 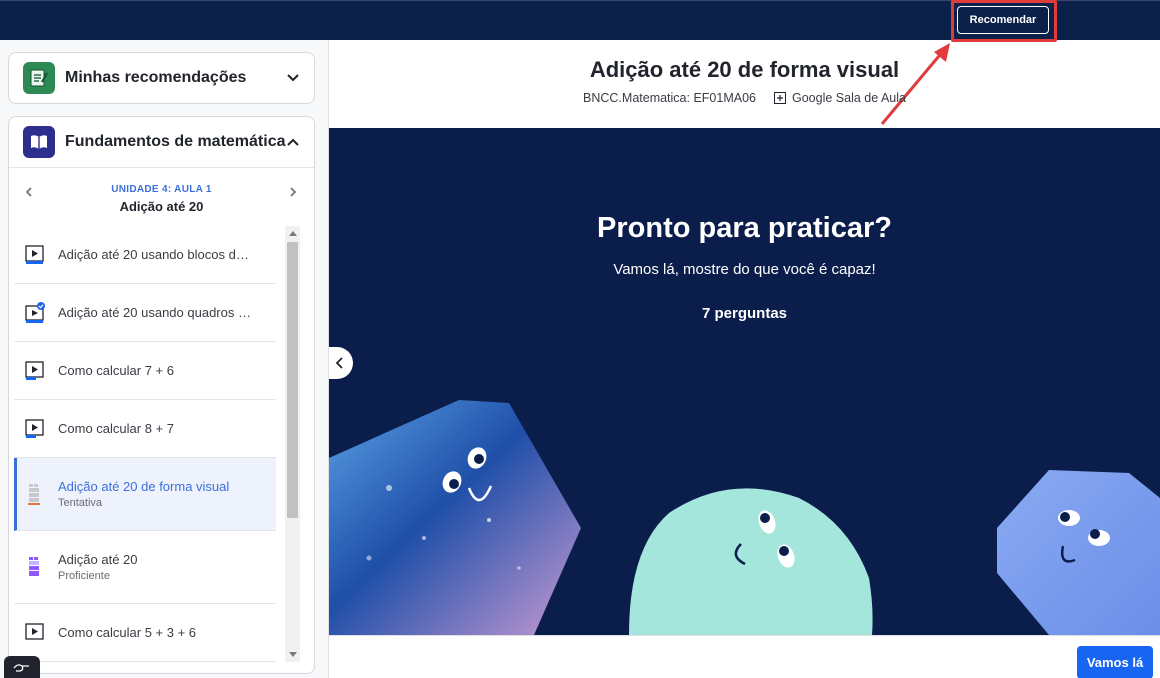 I want to click on exercise-proficient-icon, so click(x=35, y=567).